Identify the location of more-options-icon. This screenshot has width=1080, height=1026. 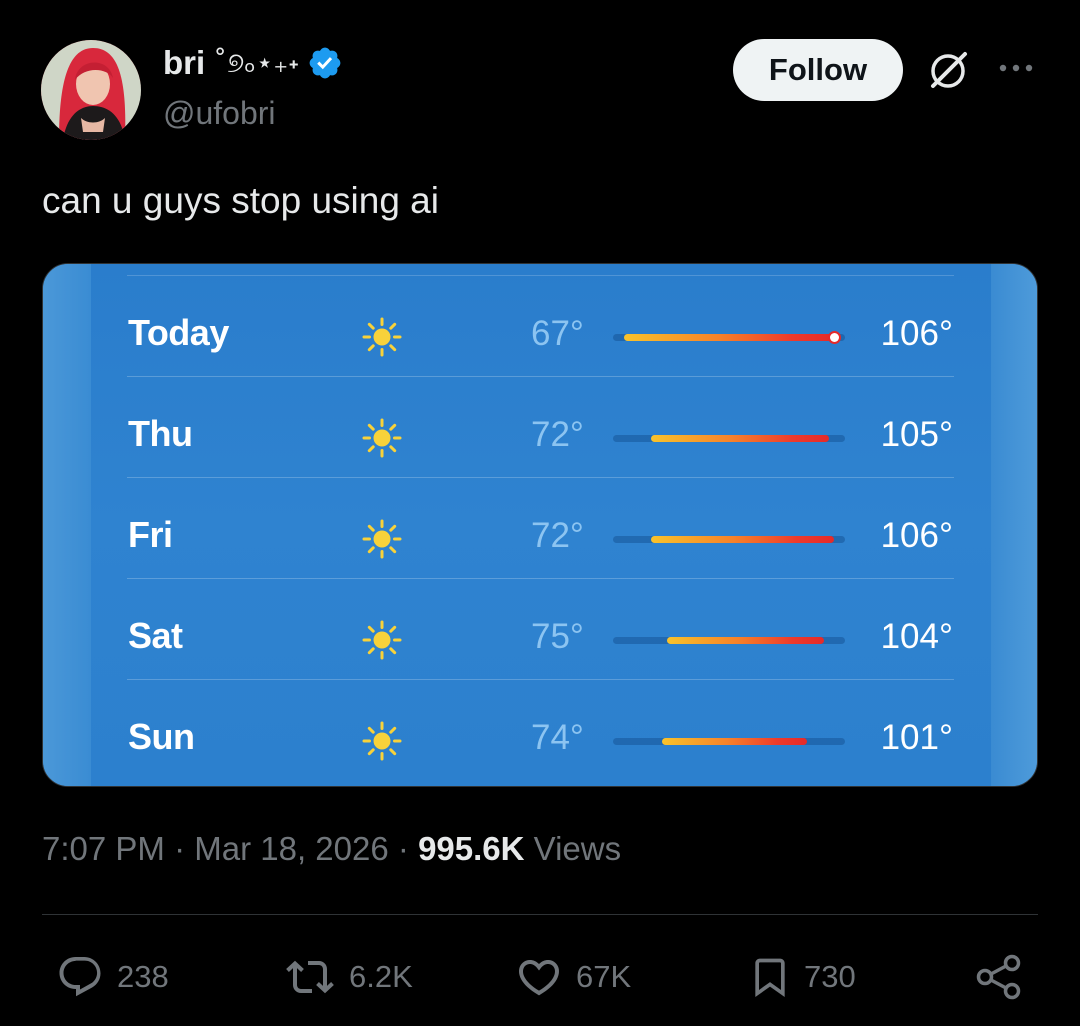
(1016, 68).